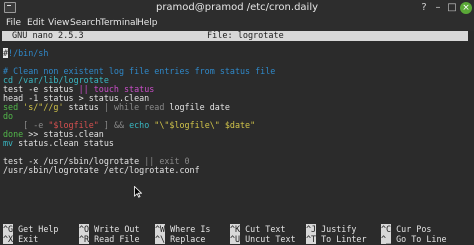 The height and width of the screenshot is (245, 474). What do you see at coordinates (109, 229) in the screenshot?
I see `shortcut-write-out: ^O Write Out` at bounding box center [109, 229].